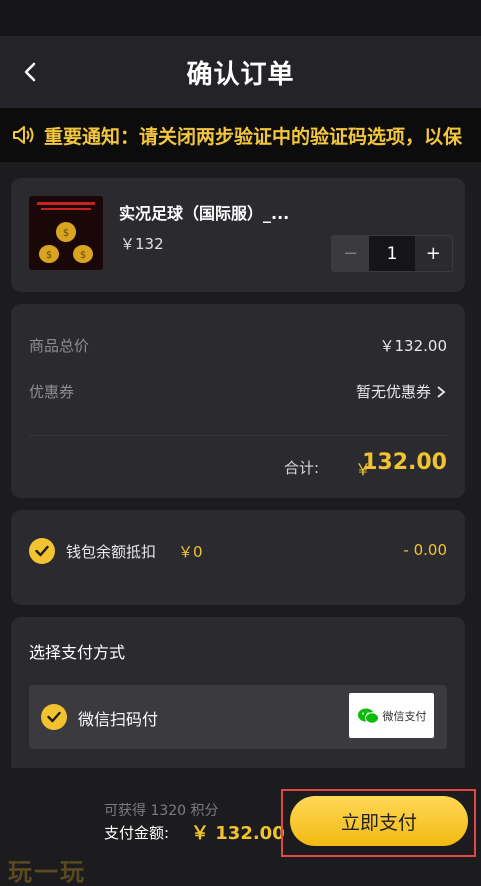 This screenshot has width=481, height=886. What do you see at coordinates (161, 811) in the screenshot?
I see `points-earned: 可获得 1320 积分` at bounding box center [161, 811].